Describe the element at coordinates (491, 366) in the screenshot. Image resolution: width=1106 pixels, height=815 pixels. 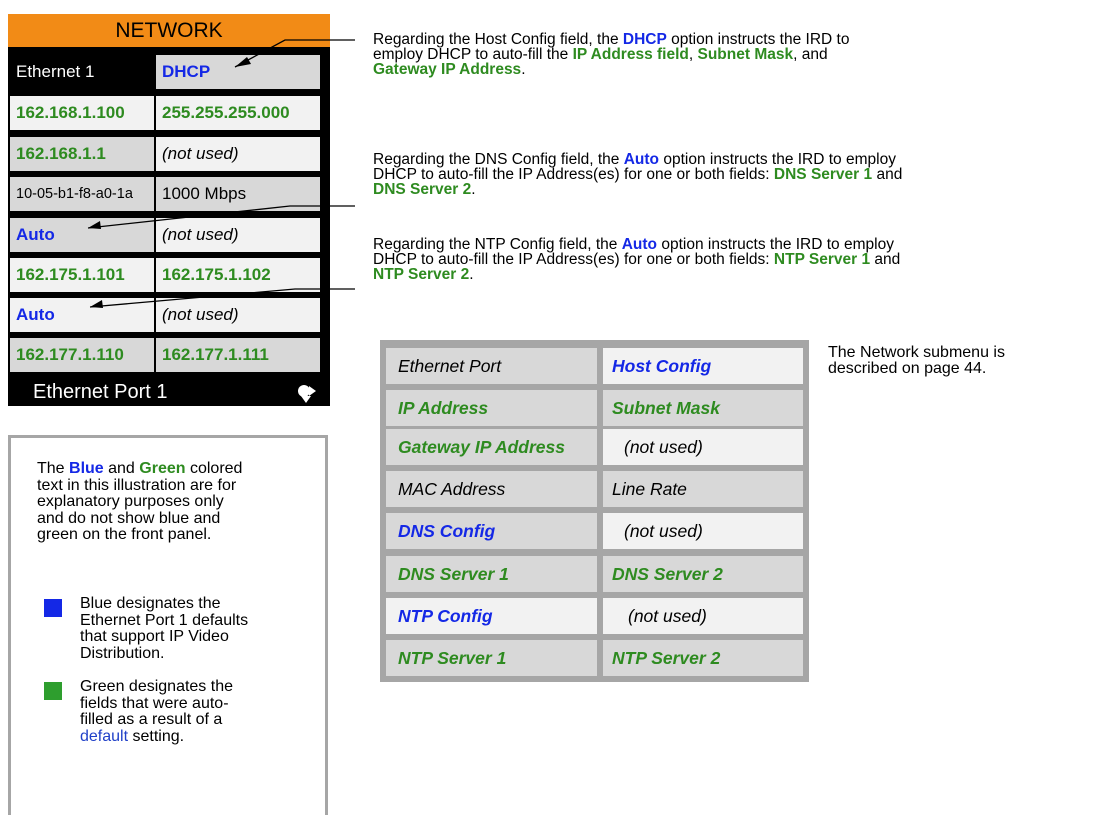
I see `table-cell-ethernet-port: Ethernet Port` at that location.